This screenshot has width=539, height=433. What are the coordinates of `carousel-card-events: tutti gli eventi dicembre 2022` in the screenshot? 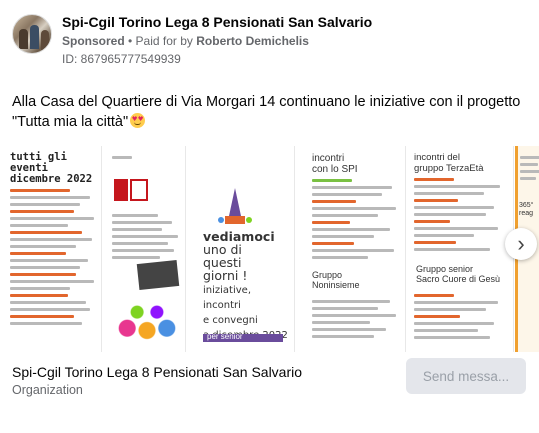 It's located at (54, 249).